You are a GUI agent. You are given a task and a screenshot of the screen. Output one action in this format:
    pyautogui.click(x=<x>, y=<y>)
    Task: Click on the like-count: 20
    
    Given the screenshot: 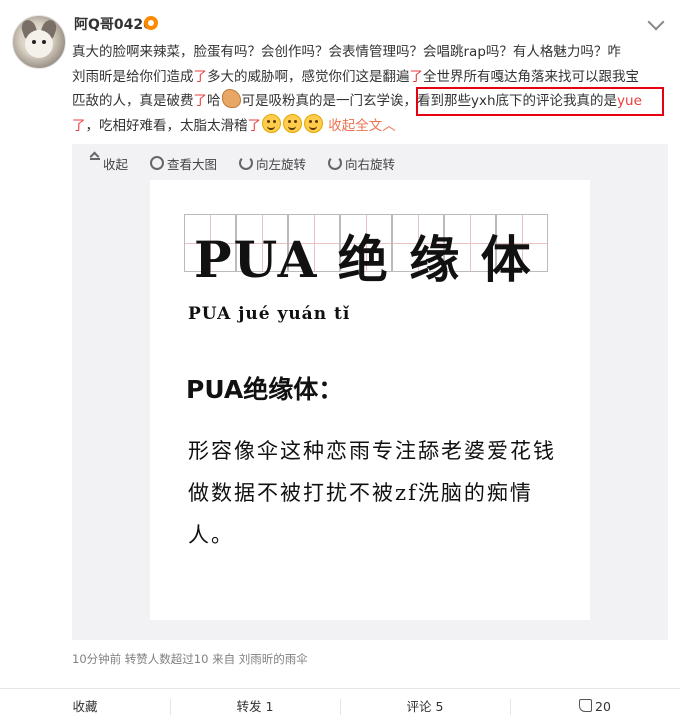 What is the action you would take?
    pyautogui.click(x=603, y=706)
    